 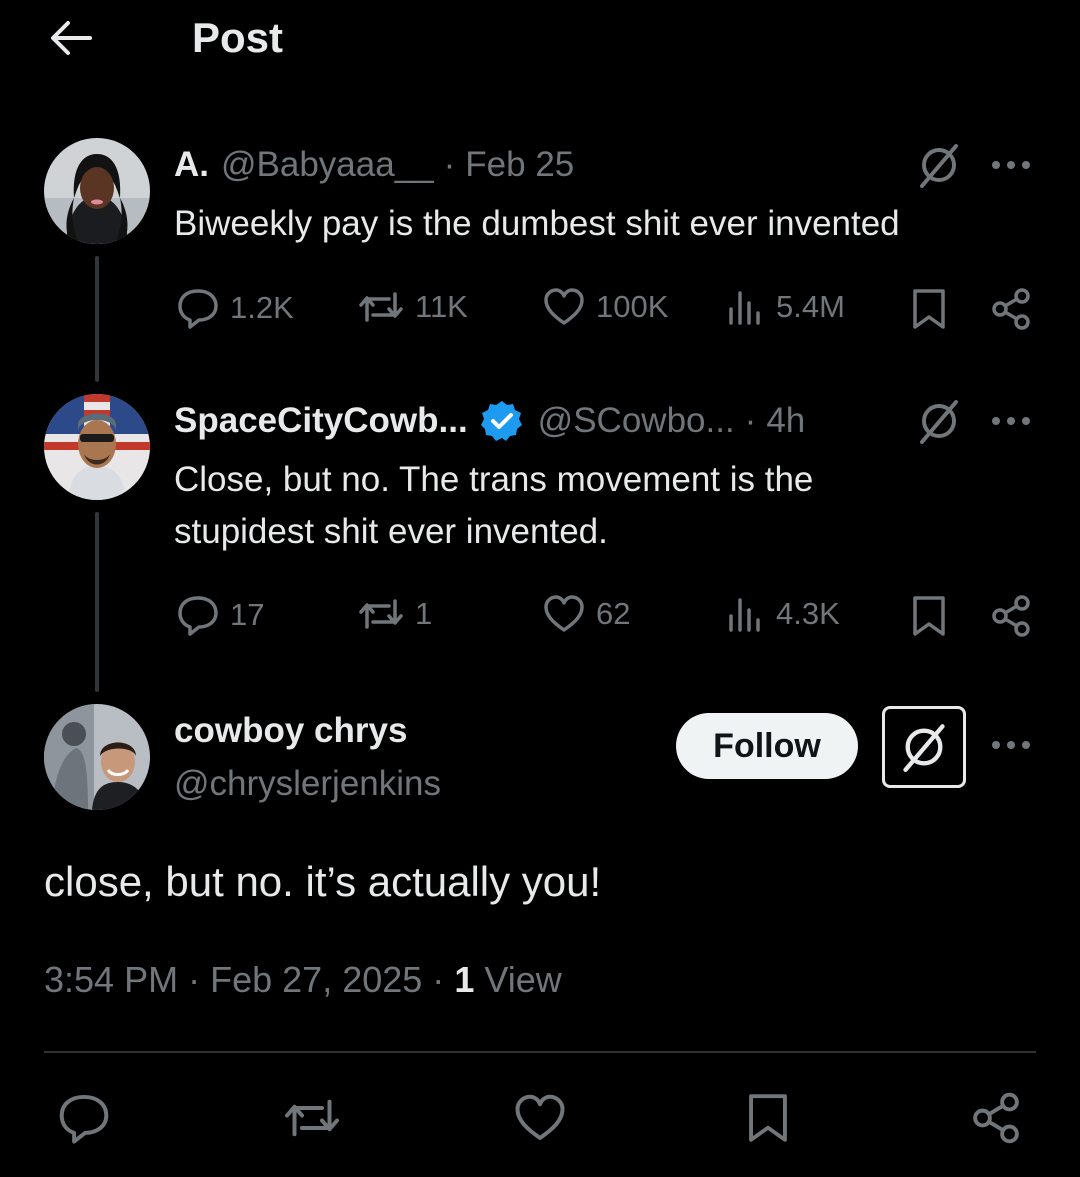 I want to click on views-button: 4.3K, so click(x=783, y=614).